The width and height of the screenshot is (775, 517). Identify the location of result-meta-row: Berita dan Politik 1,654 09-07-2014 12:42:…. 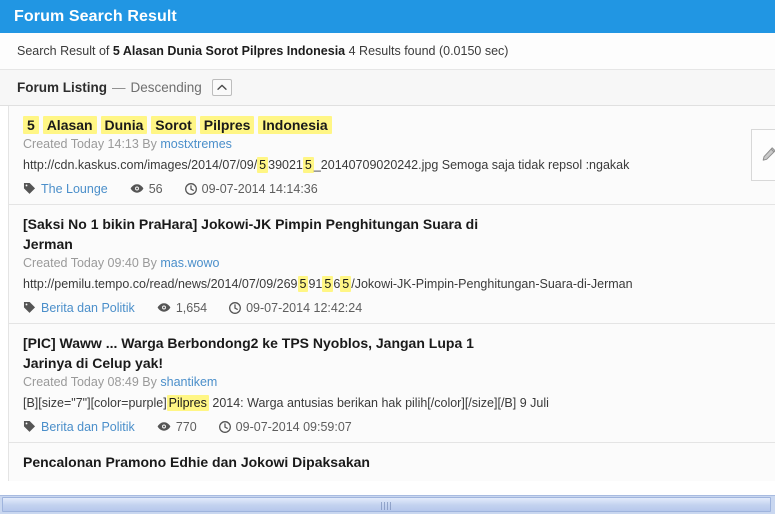
(399, 308).